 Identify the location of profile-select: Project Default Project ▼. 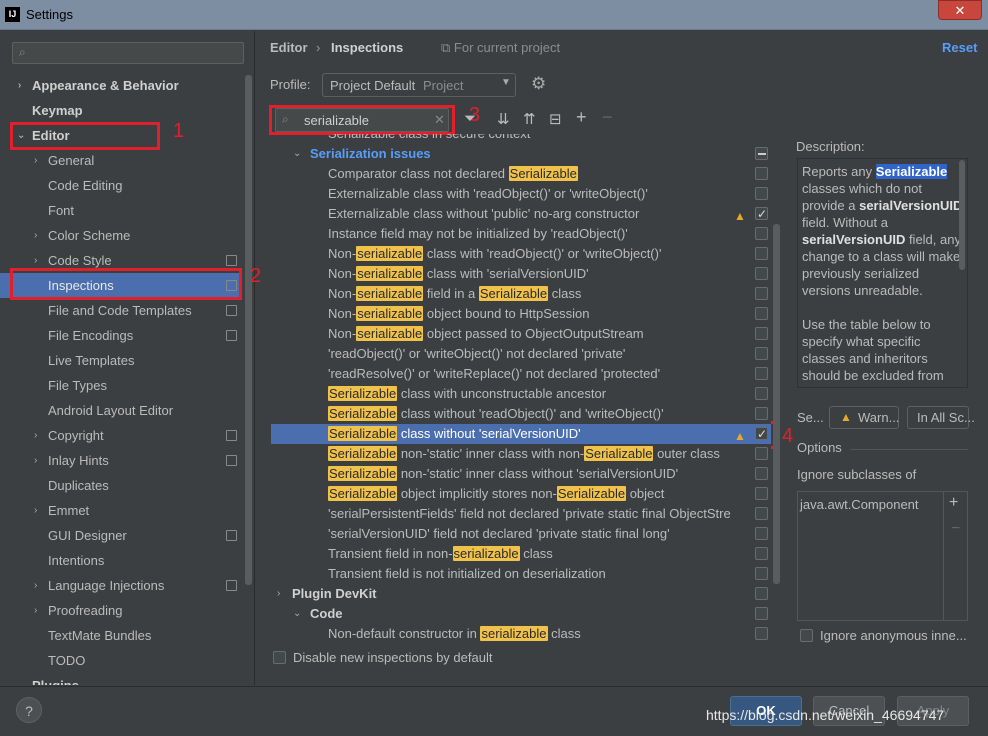
(419, 85).